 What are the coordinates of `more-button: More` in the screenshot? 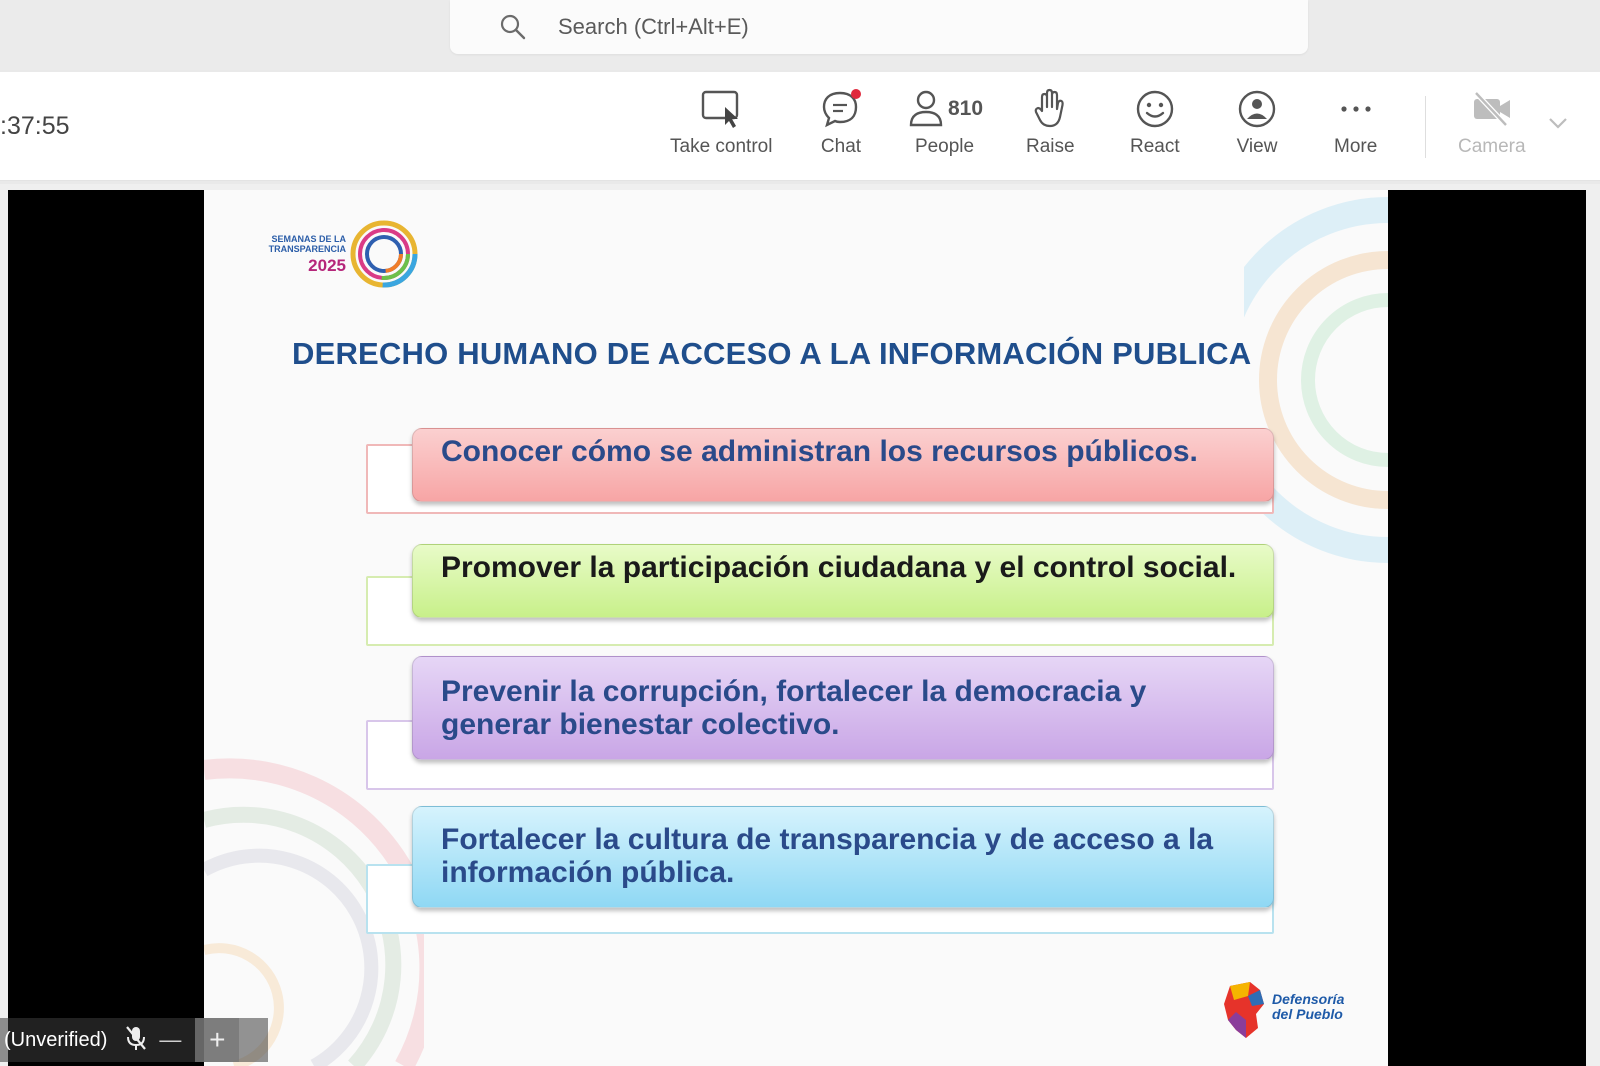 It's located at (1355, 127).